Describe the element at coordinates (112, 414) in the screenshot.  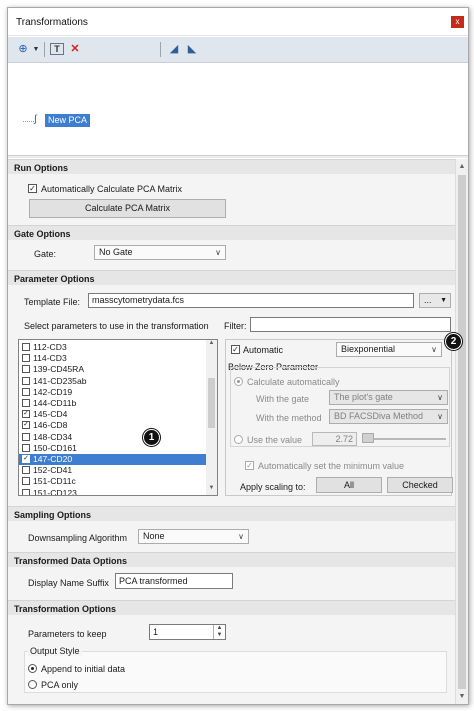
I see `parameter-list-item: ✓ 145-CD4` at that location.